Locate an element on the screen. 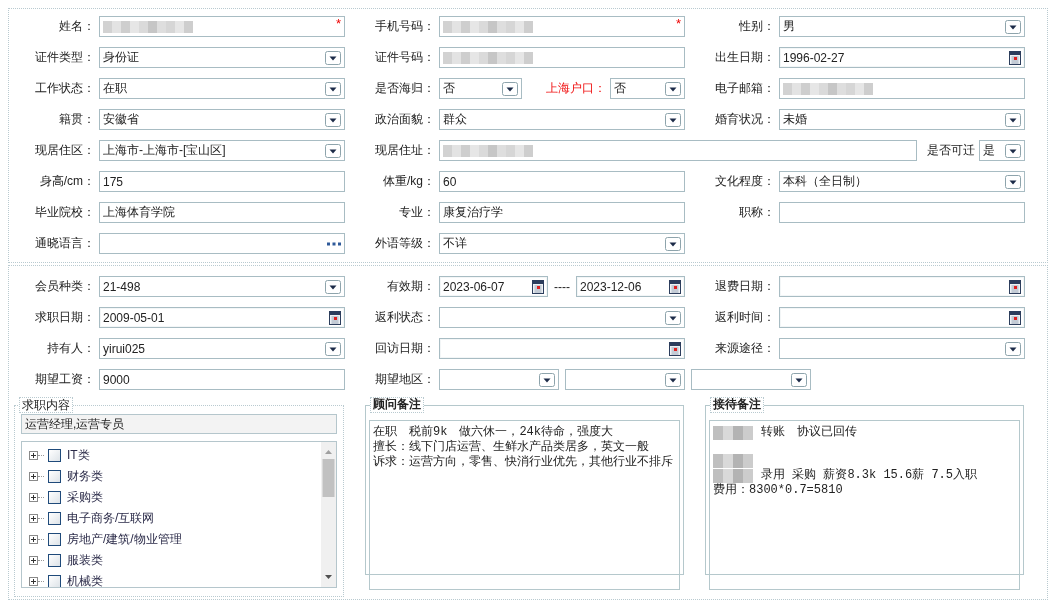 Image resolution: width=1057 pixels, height=605 pixels. dropdown-field: 不详 is located at coordinates (562, 243).